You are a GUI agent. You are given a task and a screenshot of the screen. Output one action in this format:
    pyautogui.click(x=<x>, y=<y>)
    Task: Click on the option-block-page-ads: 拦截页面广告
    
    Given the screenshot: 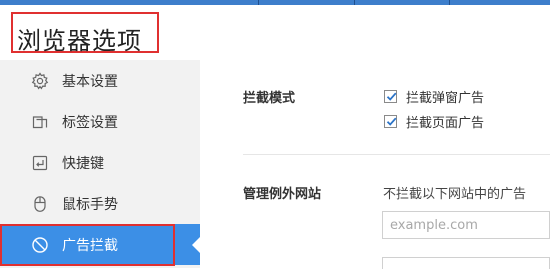 What is the action you would take?
    pyautogui.click(x=434, y=121)
    